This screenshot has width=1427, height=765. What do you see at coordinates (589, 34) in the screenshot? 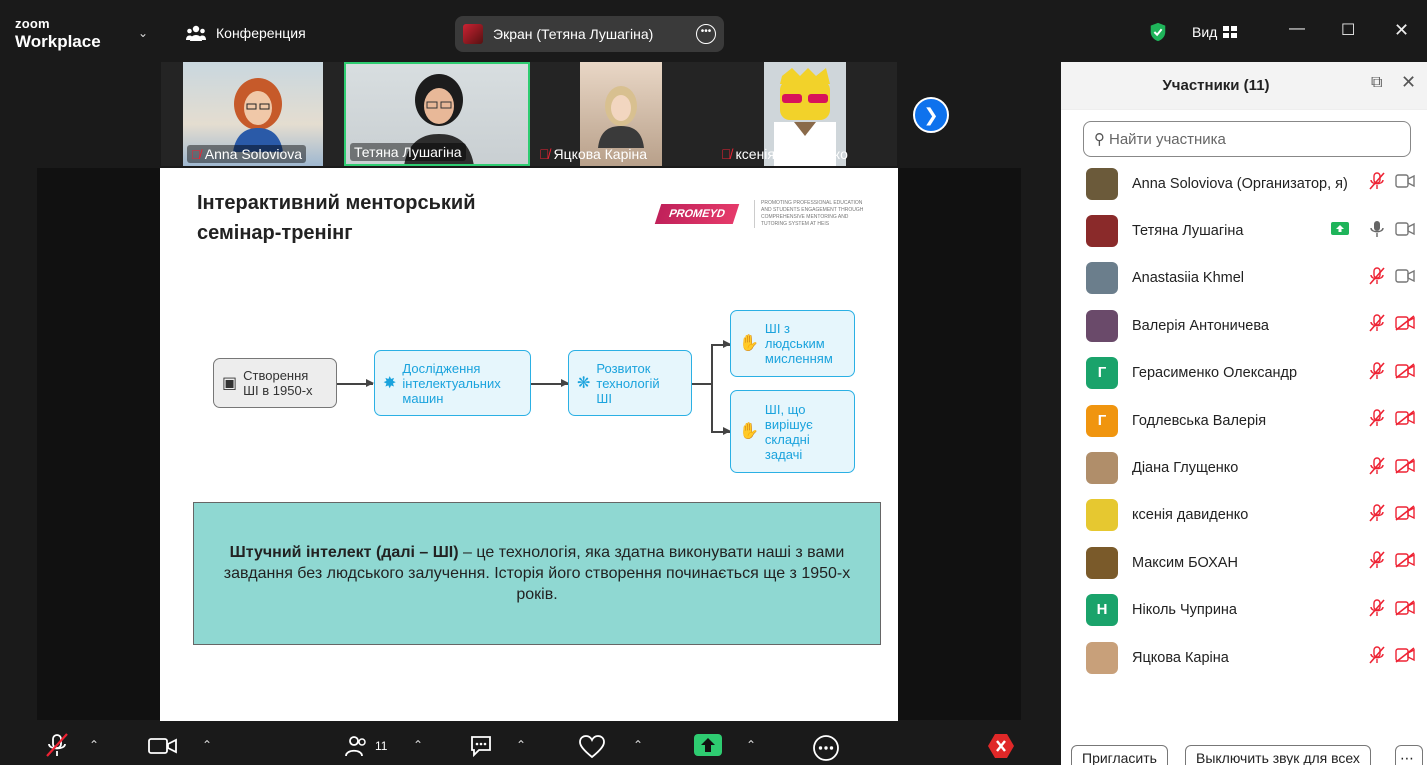
I see `screen-share-indicator: Экран (Тетяна Лушагіна) •••` at bounding box center [589, 34].